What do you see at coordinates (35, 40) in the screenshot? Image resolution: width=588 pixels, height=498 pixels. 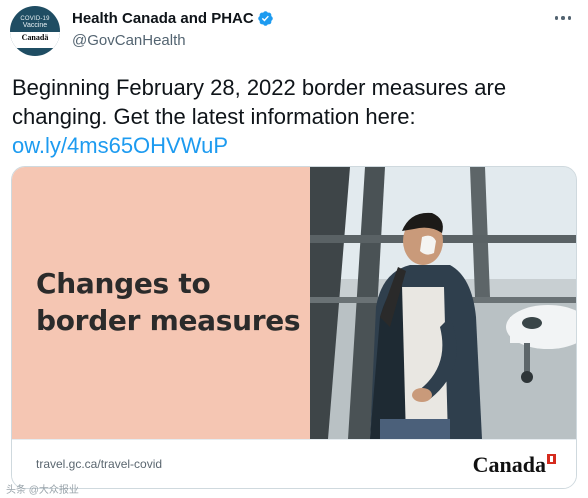 I see `avatar-brand: Canadä` at bounding box center [35, 40].